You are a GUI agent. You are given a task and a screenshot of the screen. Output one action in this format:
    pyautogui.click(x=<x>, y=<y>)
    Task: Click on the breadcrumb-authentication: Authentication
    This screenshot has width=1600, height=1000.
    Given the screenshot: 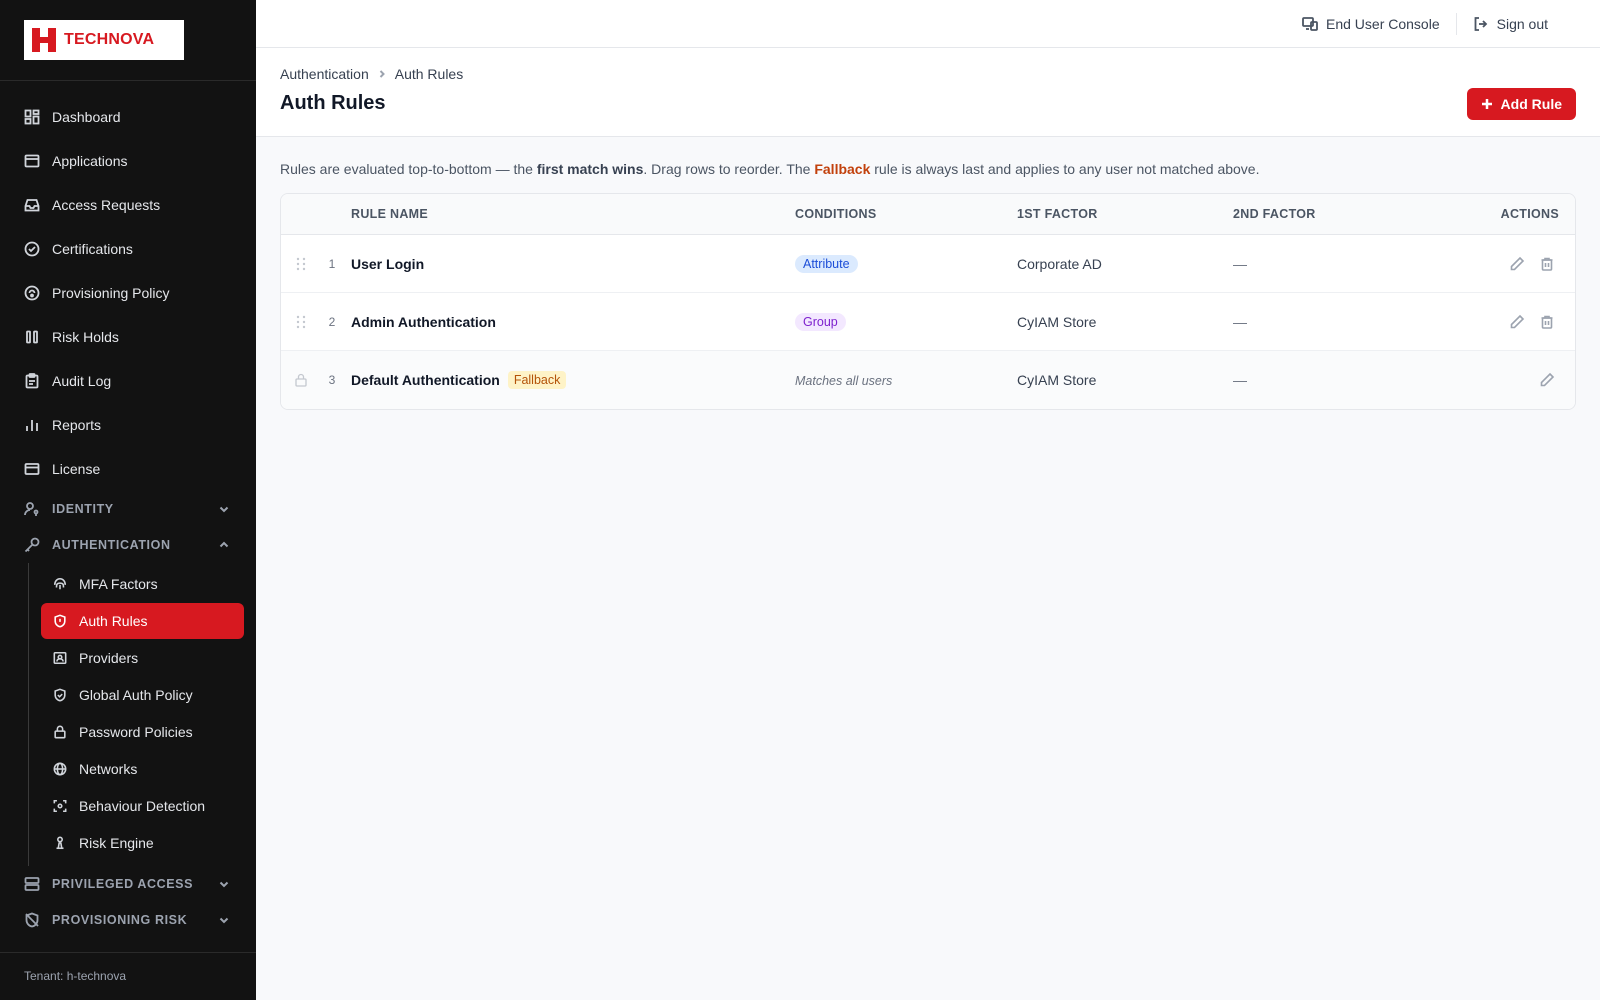 What is the action you would take?
    pyautogui.click(x=324, y=74)
    